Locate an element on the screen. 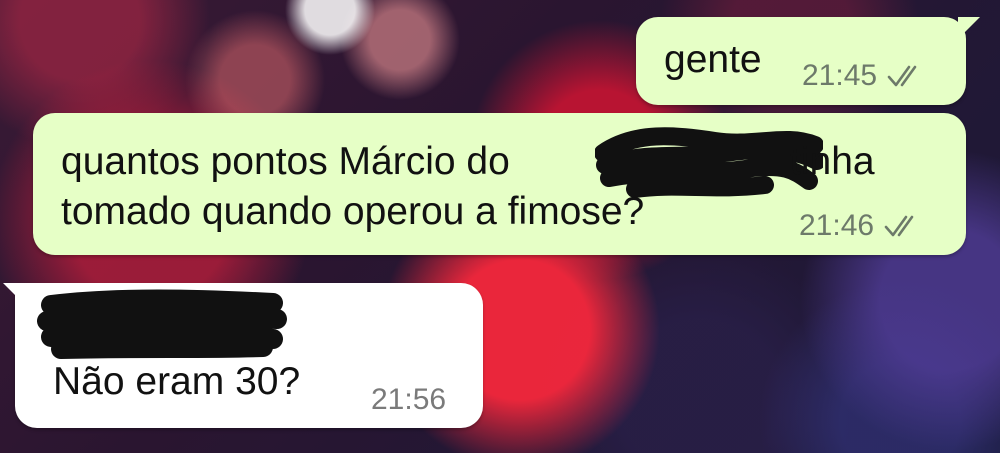 This screenshot has width=1000, height=453. message-time: 21:46 is located at coordinates (837, 225).